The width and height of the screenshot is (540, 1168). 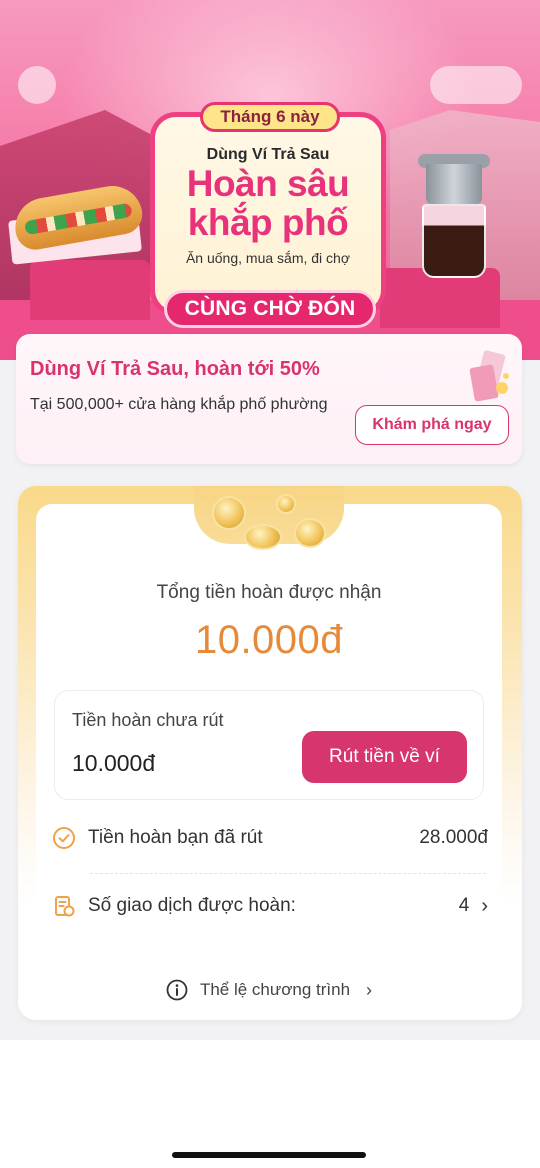 What do you see at coordinates (275, 989) in the screenshot?
I see `program-rules-label: Thể lệ chương trình` at bounding box center [275, 989].